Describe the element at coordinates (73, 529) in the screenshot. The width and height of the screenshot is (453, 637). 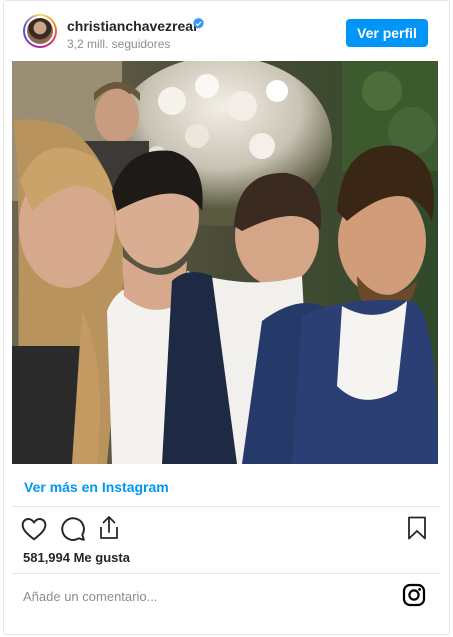
I see `comment-bubble-icon` at that location.